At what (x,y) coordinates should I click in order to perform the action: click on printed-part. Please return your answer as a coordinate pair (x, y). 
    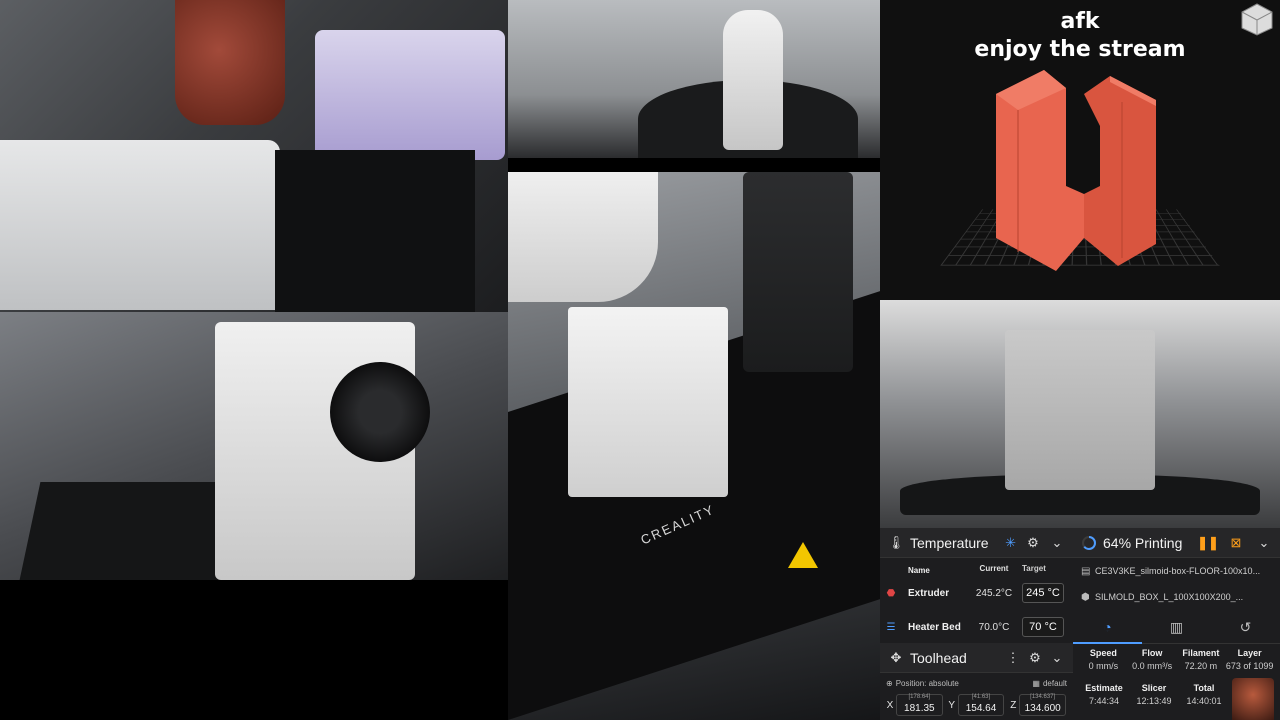
    Looking at the image, I should click on (140, 225).